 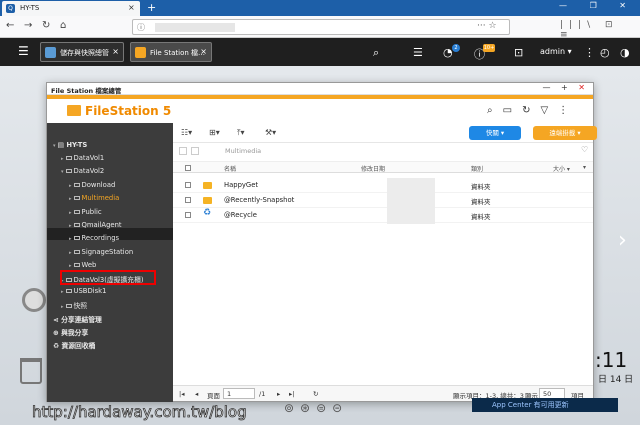 What do you see at coordinates (583, 87) in the screenshot?
I see `close-button: ✕` at bounding box center [583, 87].